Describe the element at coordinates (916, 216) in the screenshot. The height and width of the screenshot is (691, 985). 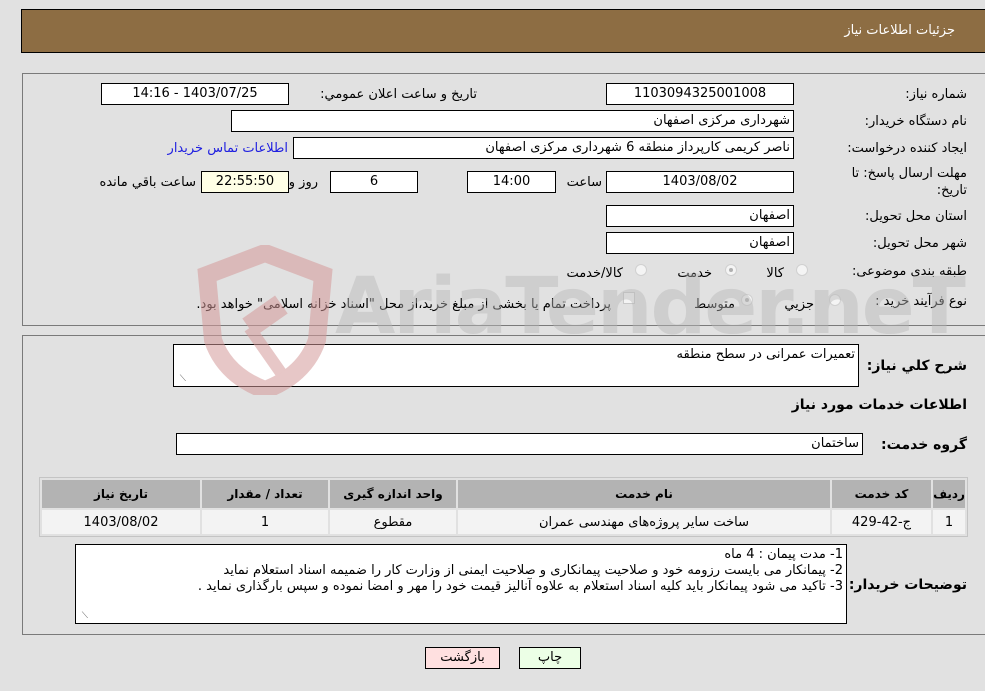
I see `province-label: استان محل تحویل:` at that location.